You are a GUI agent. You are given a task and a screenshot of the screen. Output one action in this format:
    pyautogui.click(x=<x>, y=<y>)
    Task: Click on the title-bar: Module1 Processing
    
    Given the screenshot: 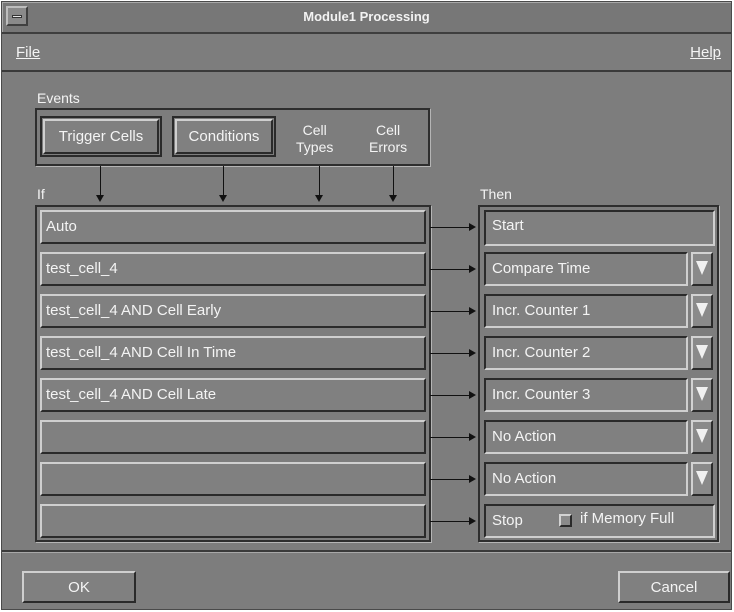 What is the action you would take?
    pyautogui.click(x=366, y=18)
    